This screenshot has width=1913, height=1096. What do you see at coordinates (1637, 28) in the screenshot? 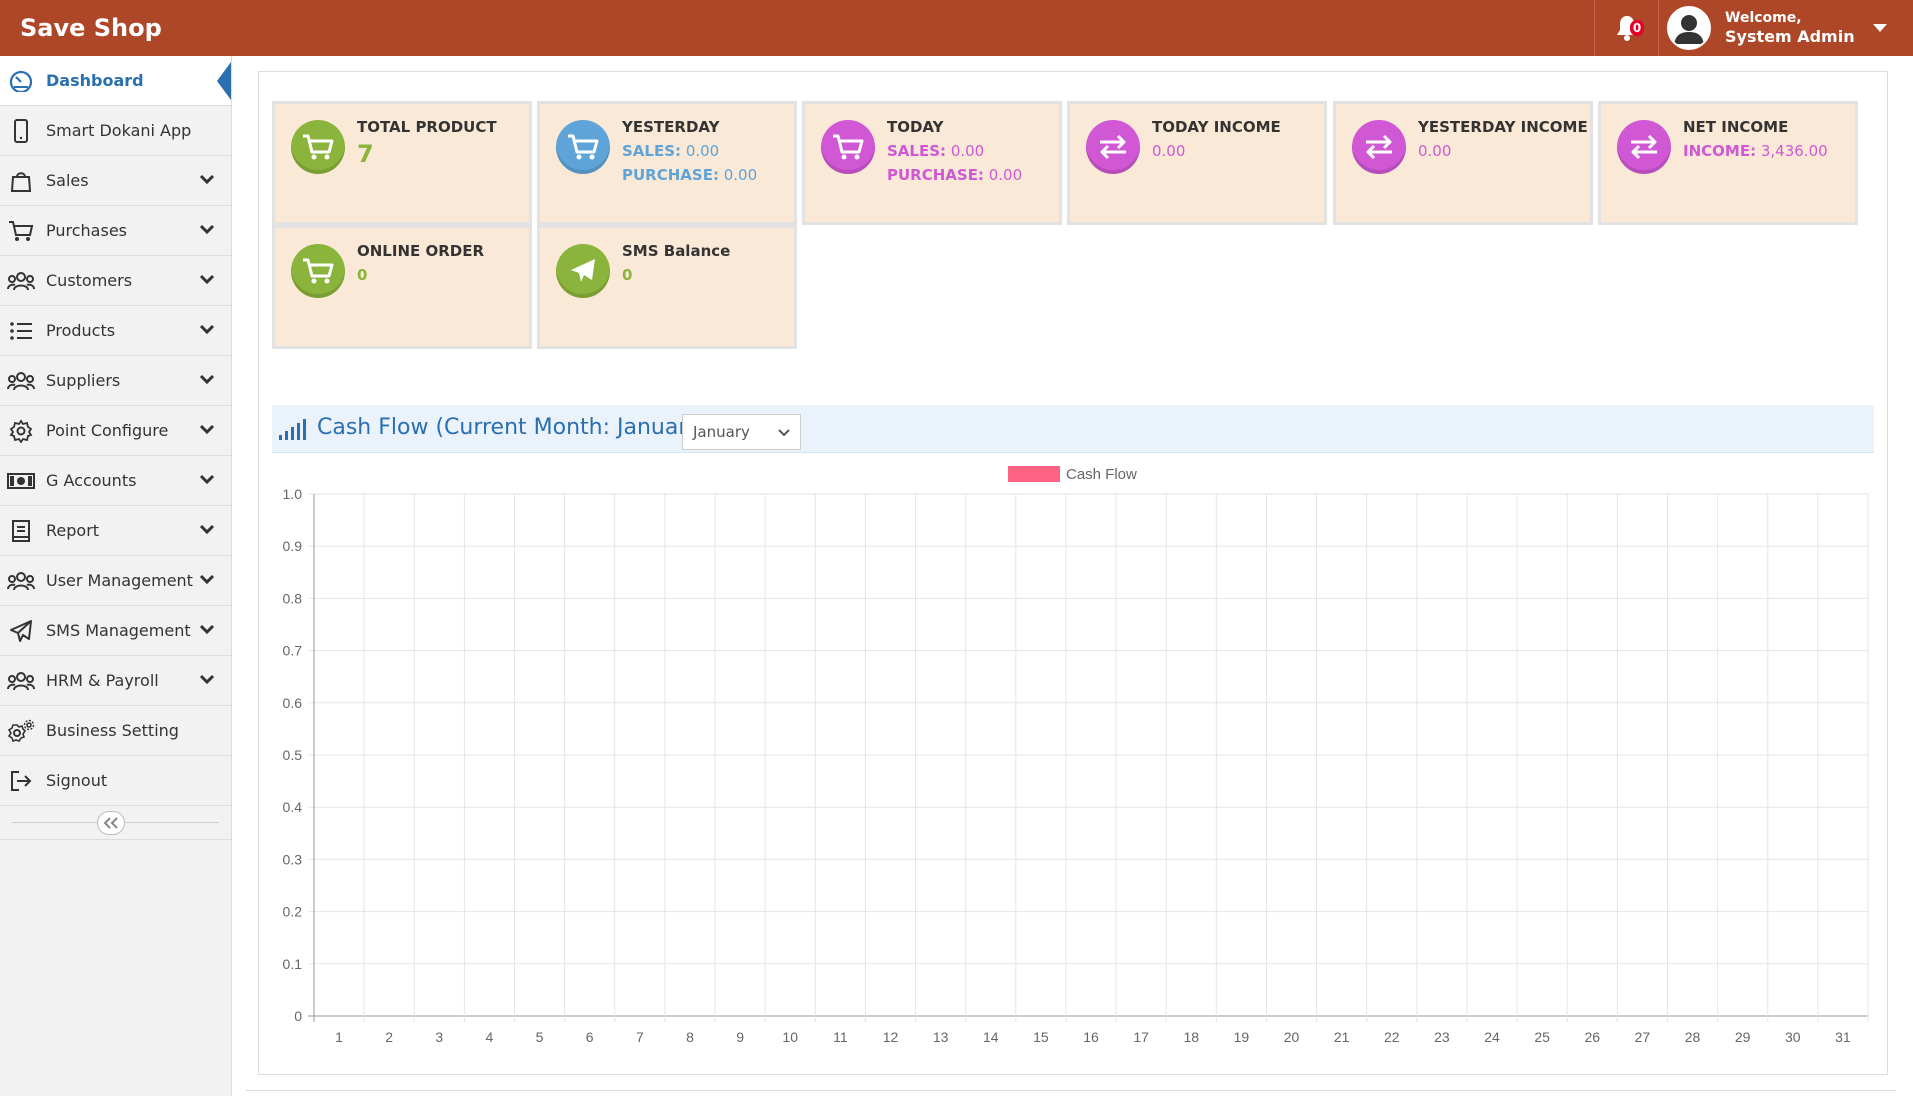
I see `notification-count-badge: 0` at bounding box center [1637, 28].